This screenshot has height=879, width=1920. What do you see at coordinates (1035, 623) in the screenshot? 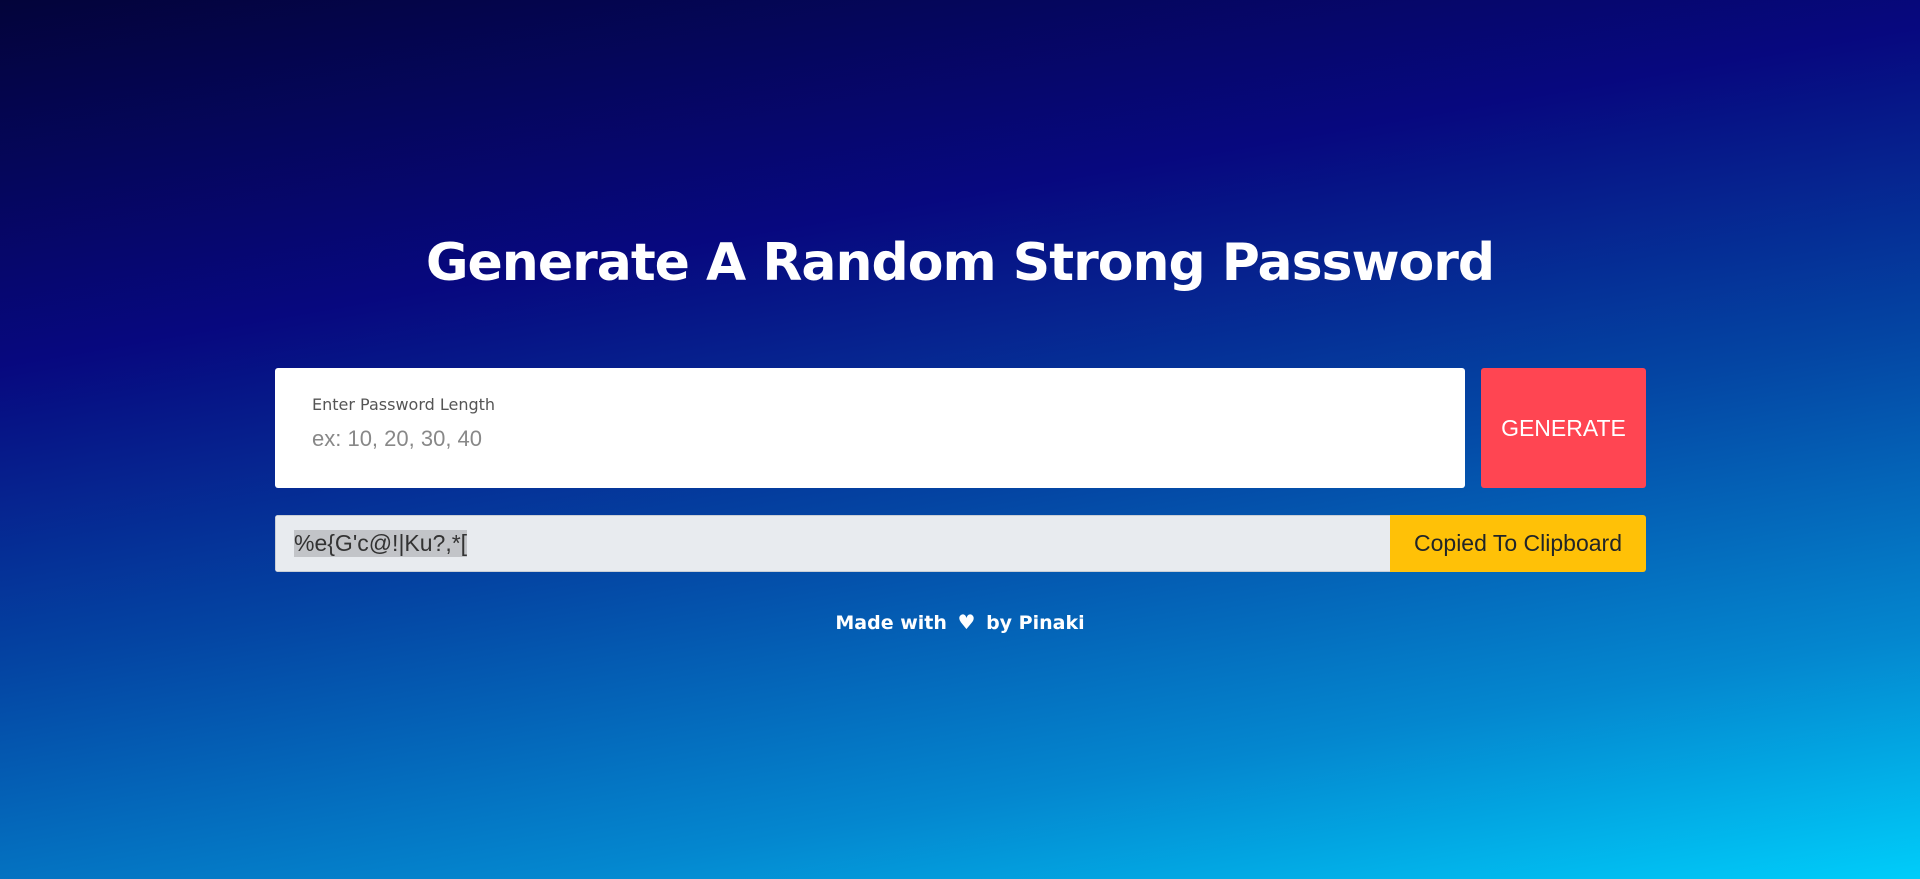
I see `footer-author: by Pinaki` at bounding box center [1035, 623].